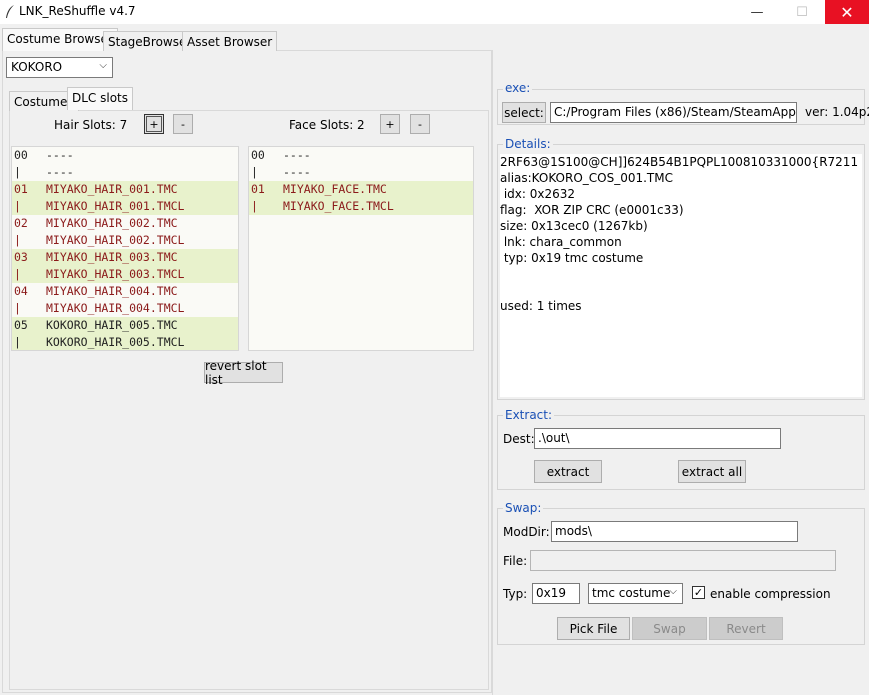 Image resolution: width=869 pixels, height=695 pixels. I want to click on tab-dlc-slots: DLC slots, so click(100, 98).